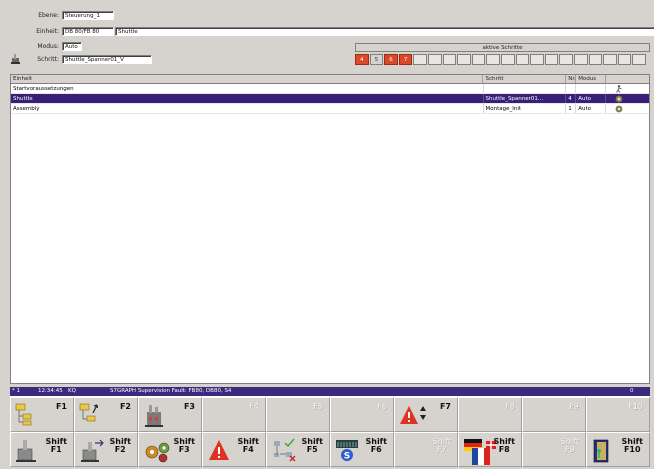 Image resolution: width=654 pixels, height=469 pixels. What do you see at coordinates (72, 391) in the screenshot?
I see `alarm-code: KQ` at bounding box center [72, 391].